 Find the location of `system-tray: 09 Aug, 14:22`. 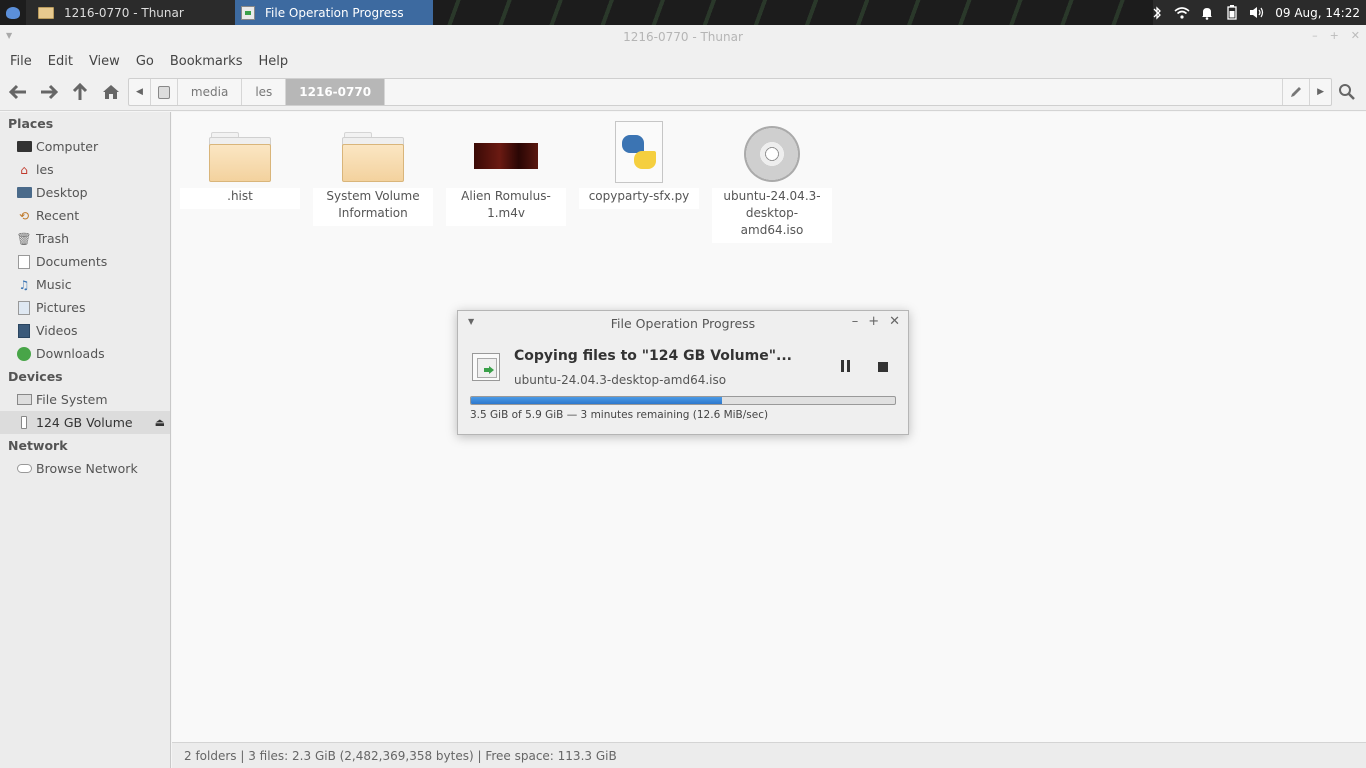

system-tray: 09 Aug, 14:22 is located at coordinates (1255, 12).